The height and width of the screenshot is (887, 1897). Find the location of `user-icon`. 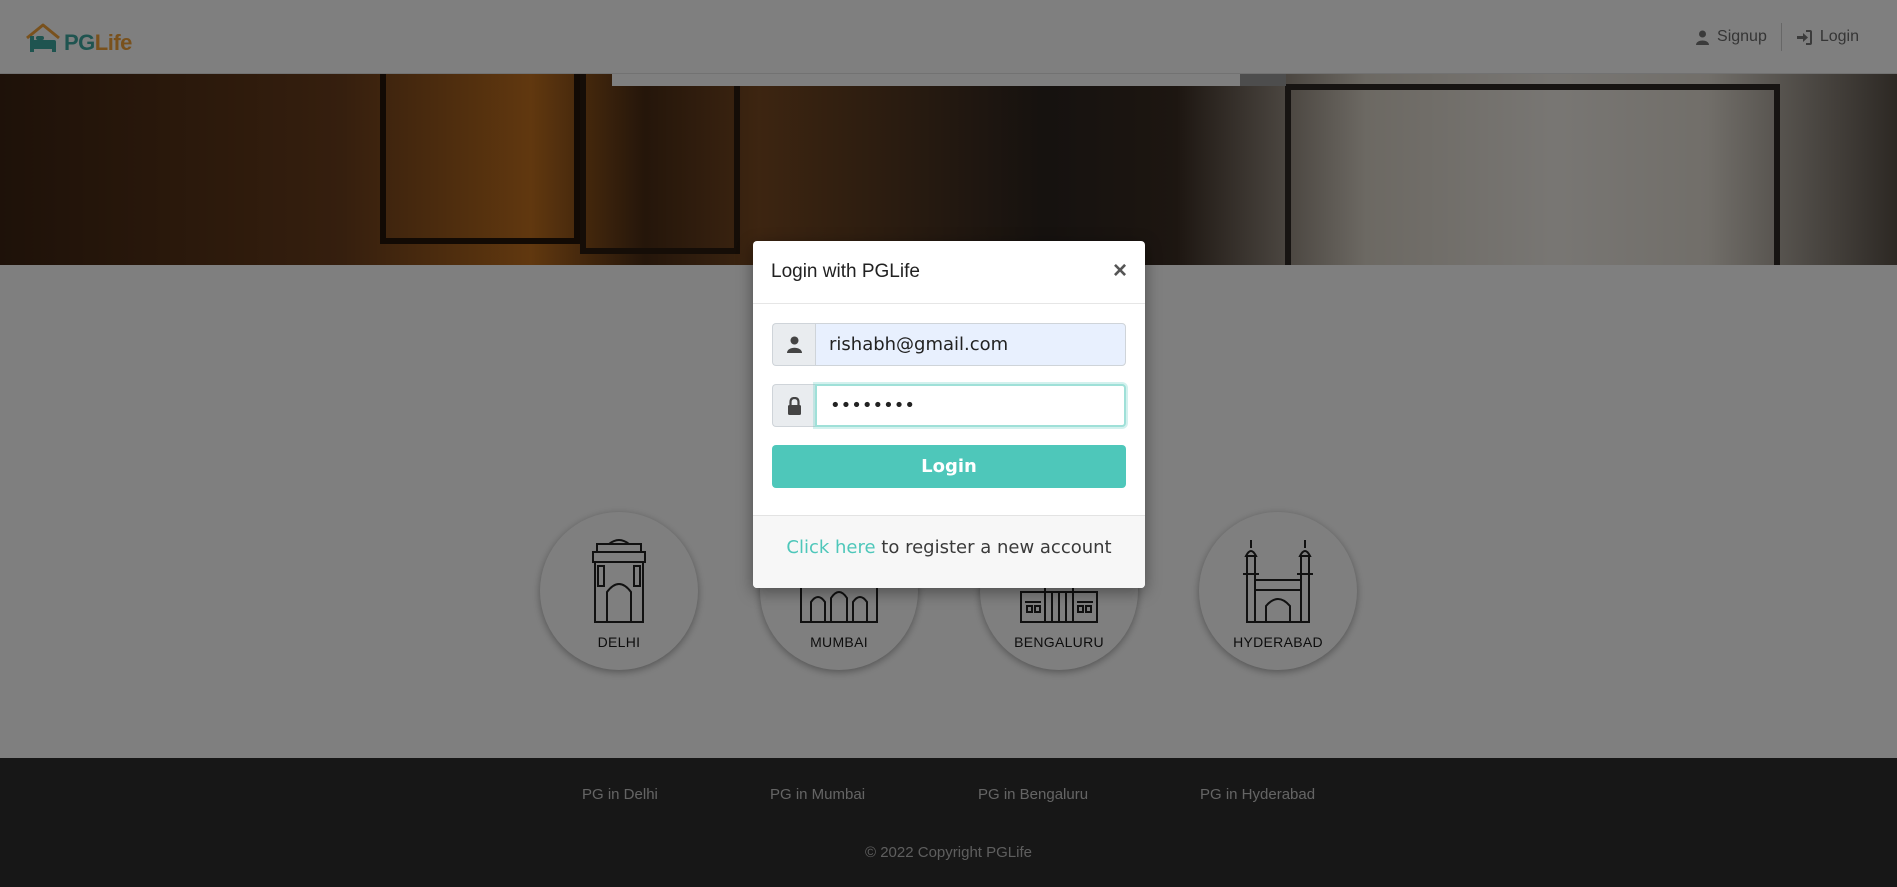

user-icon is located at coordinates (794, 344).